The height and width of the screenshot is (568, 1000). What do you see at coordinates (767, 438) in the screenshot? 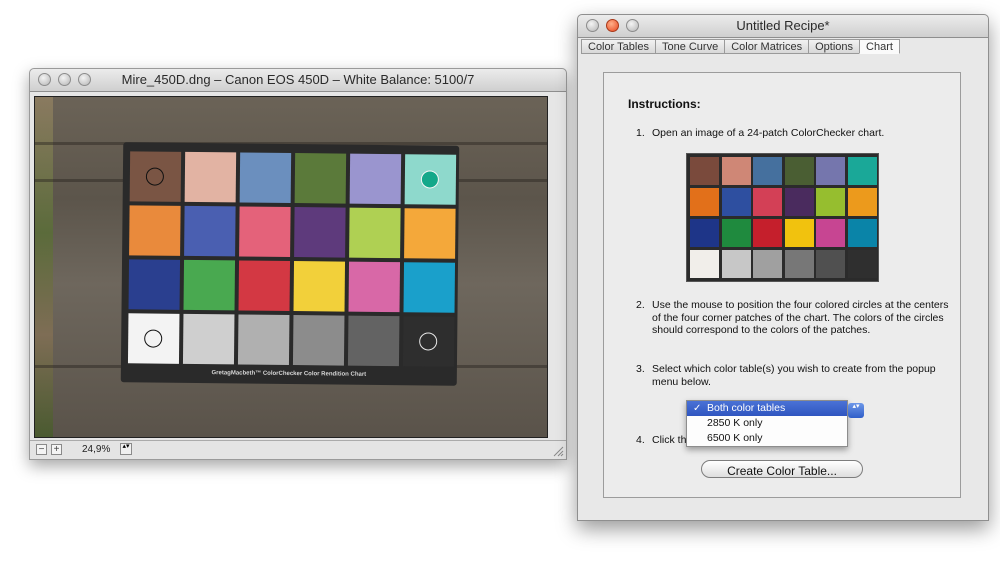
I see `menu-item-6500k: 6500 K only` at bounding box center [767, 438].